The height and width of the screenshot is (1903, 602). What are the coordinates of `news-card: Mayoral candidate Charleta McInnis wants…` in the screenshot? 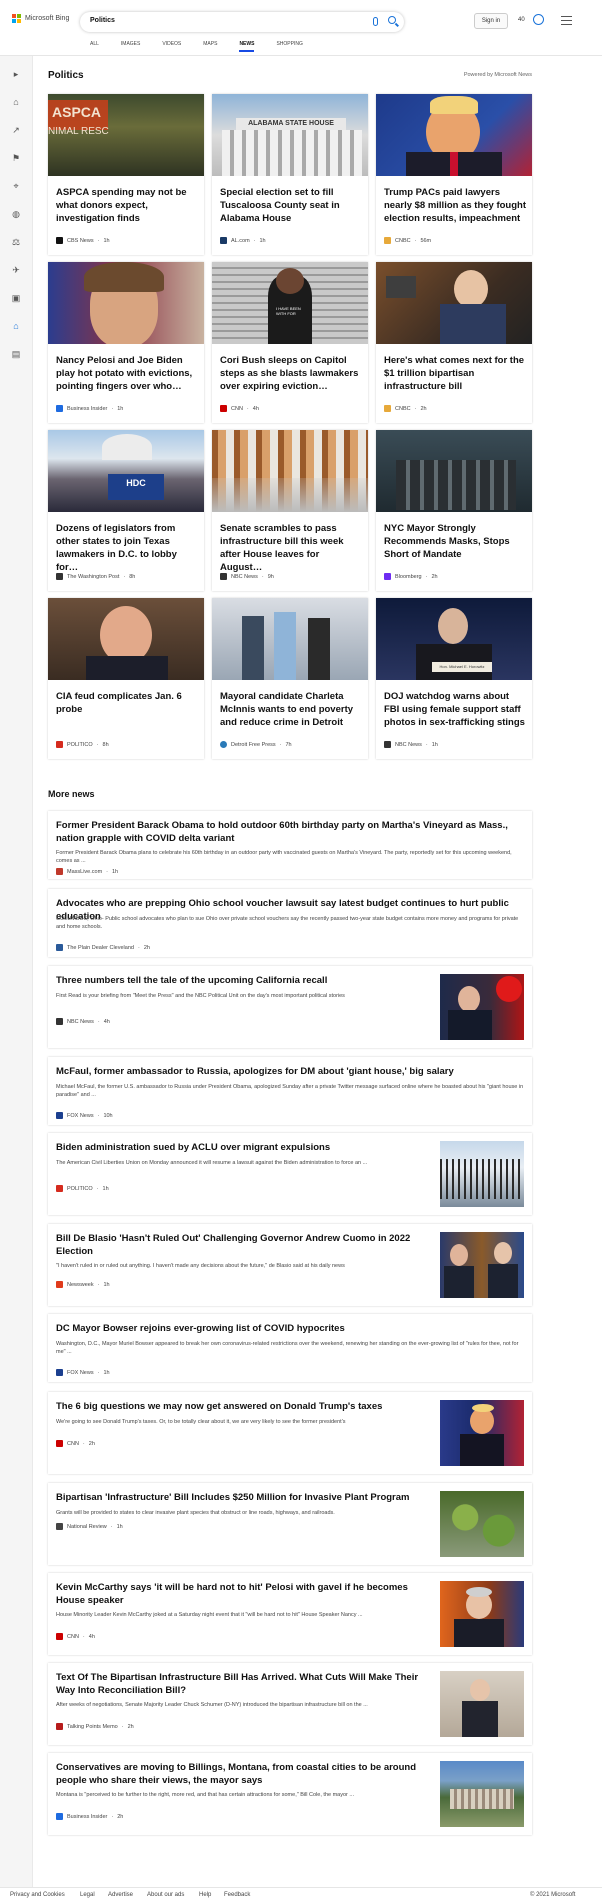 It's located at (290, 678).